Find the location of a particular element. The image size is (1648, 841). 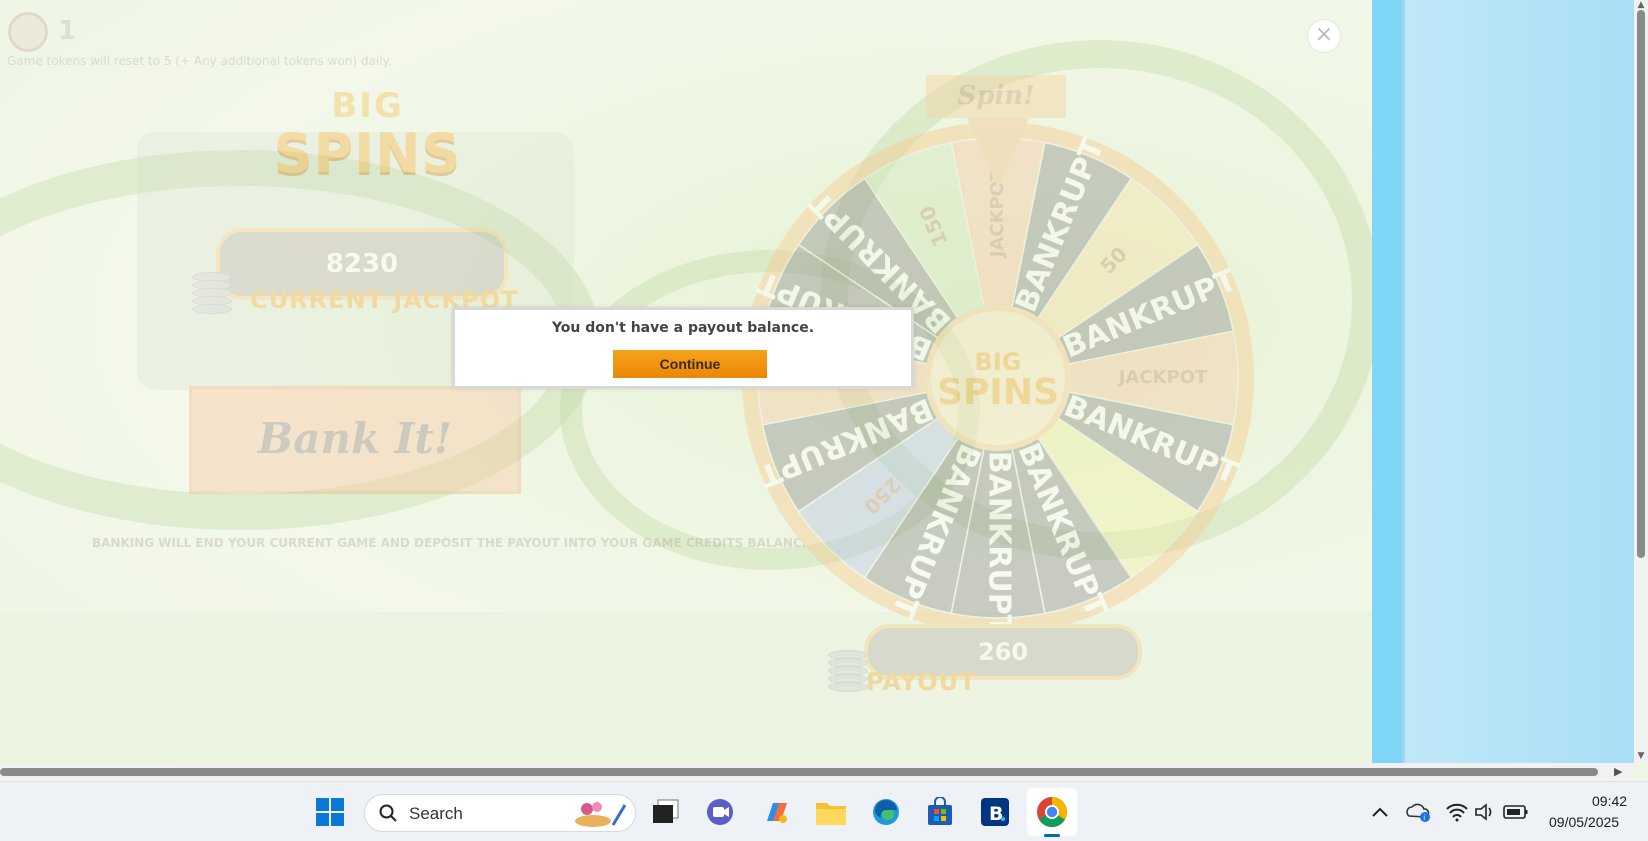

onedrive-icon: i is located at coordinates (1418, 812).